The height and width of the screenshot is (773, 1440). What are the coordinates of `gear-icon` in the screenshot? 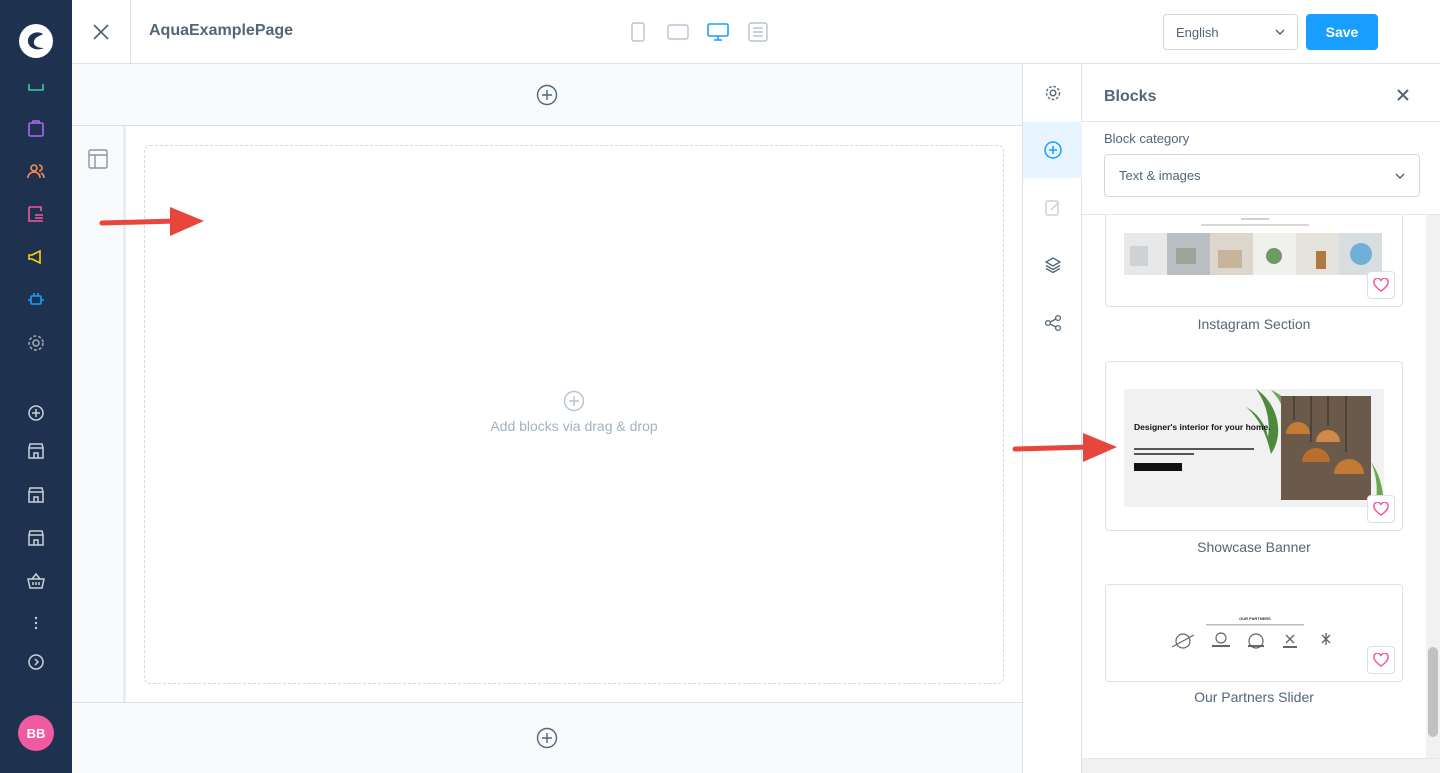 It's located at (1052, 93).